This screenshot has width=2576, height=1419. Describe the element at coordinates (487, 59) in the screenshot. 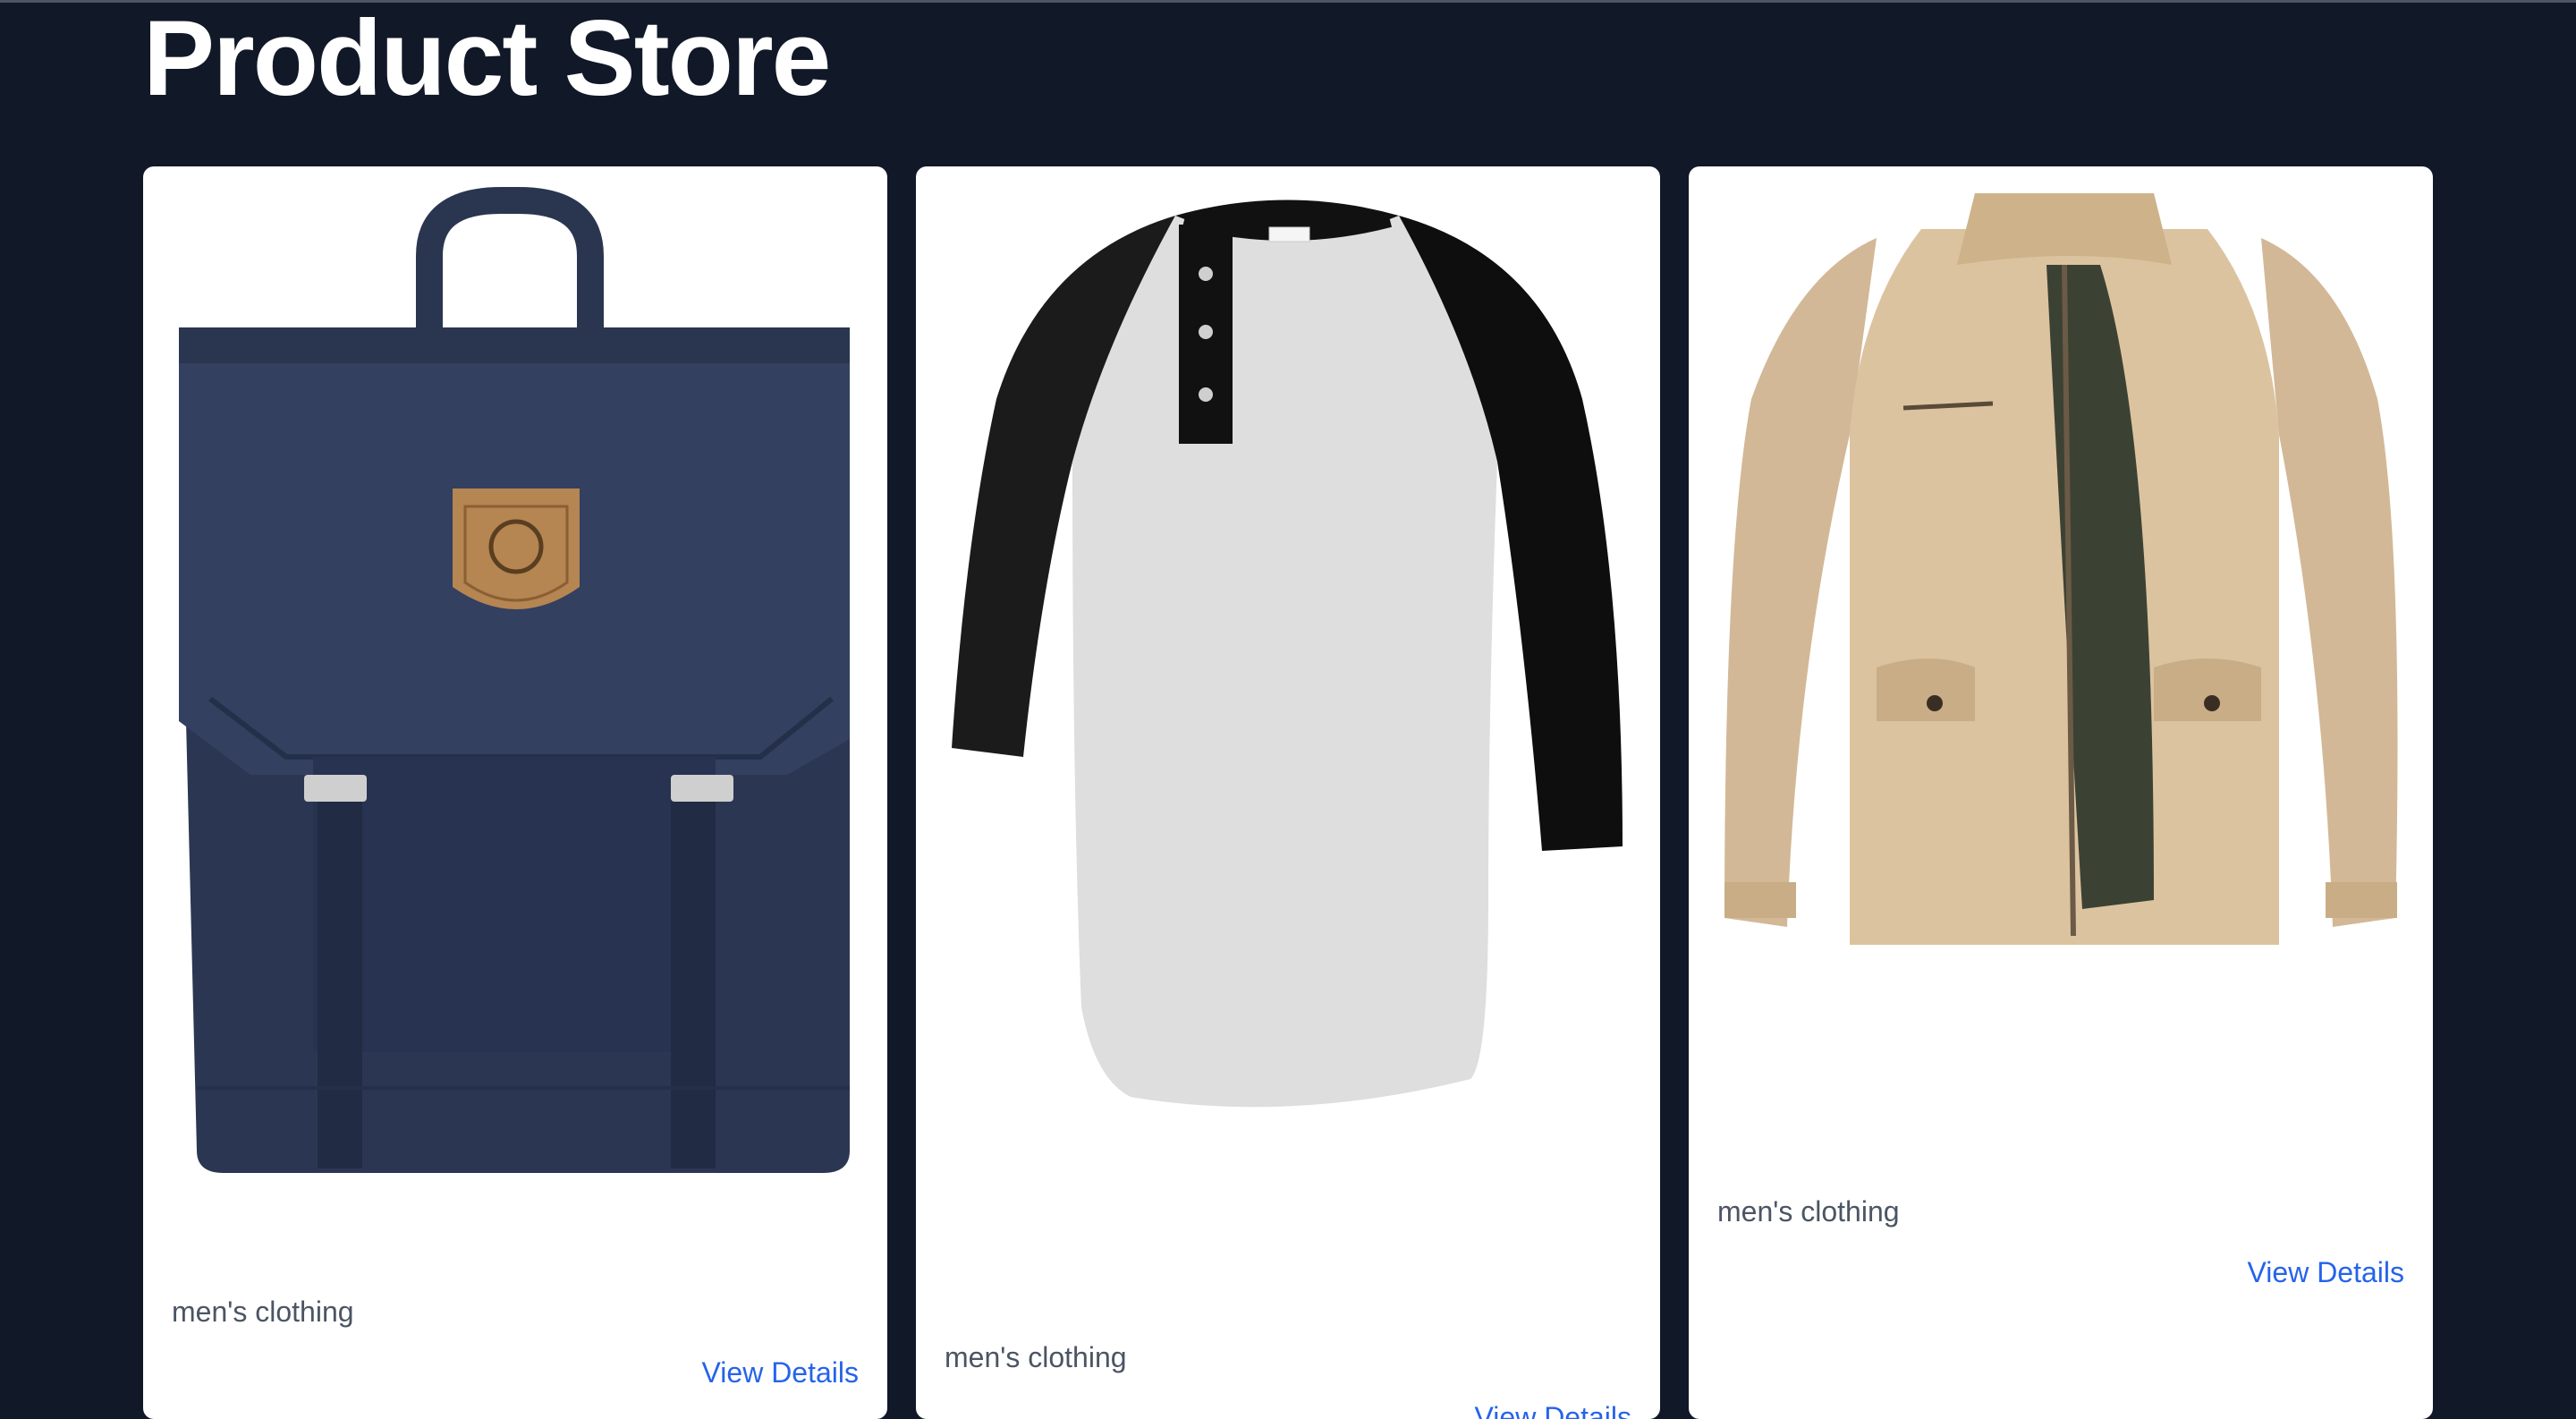

I see `page-title: Product Store` at that location.